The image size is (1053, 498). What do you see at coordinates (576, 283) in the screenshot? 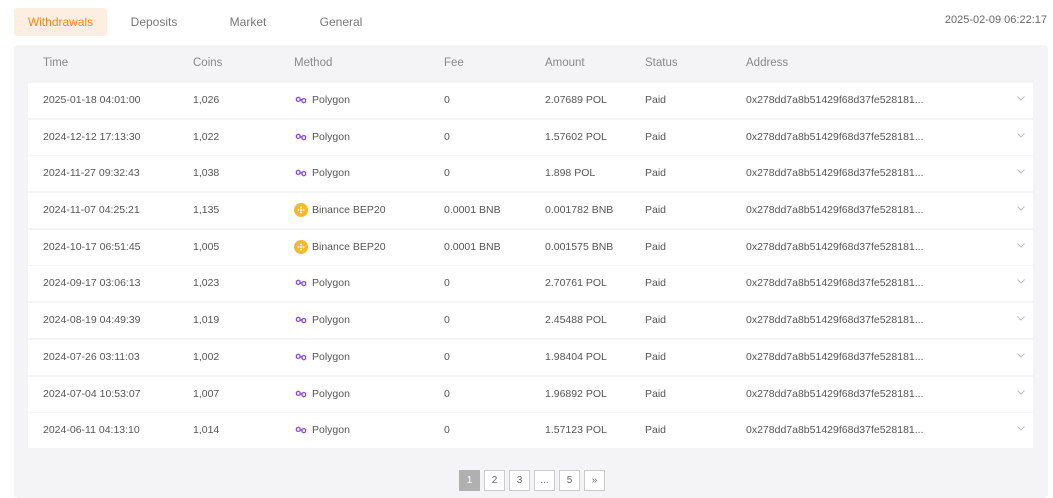
I see `cell-amount: 2.70761 POL` at bounding box center [576, 283].